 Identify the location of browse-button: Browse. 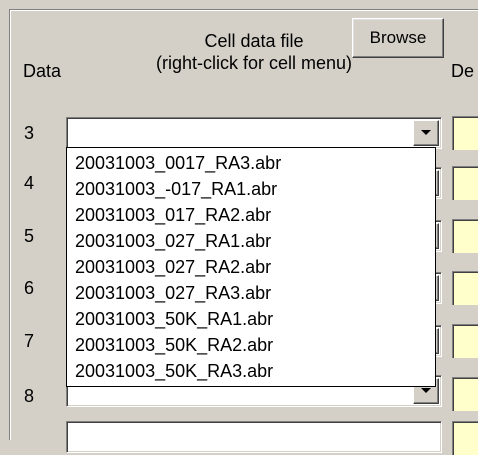
(398, 38).